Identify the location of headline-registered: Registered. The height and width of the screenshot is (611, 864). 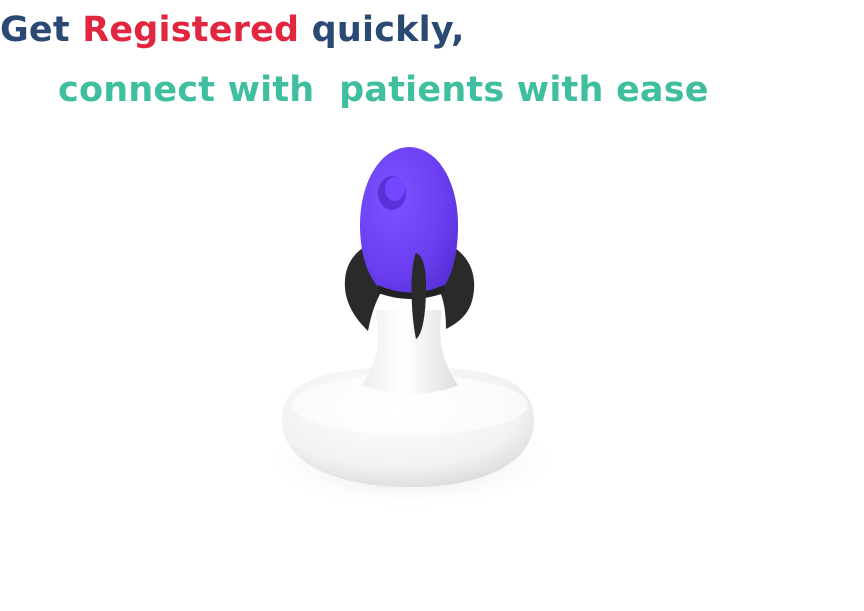
(191, 30).